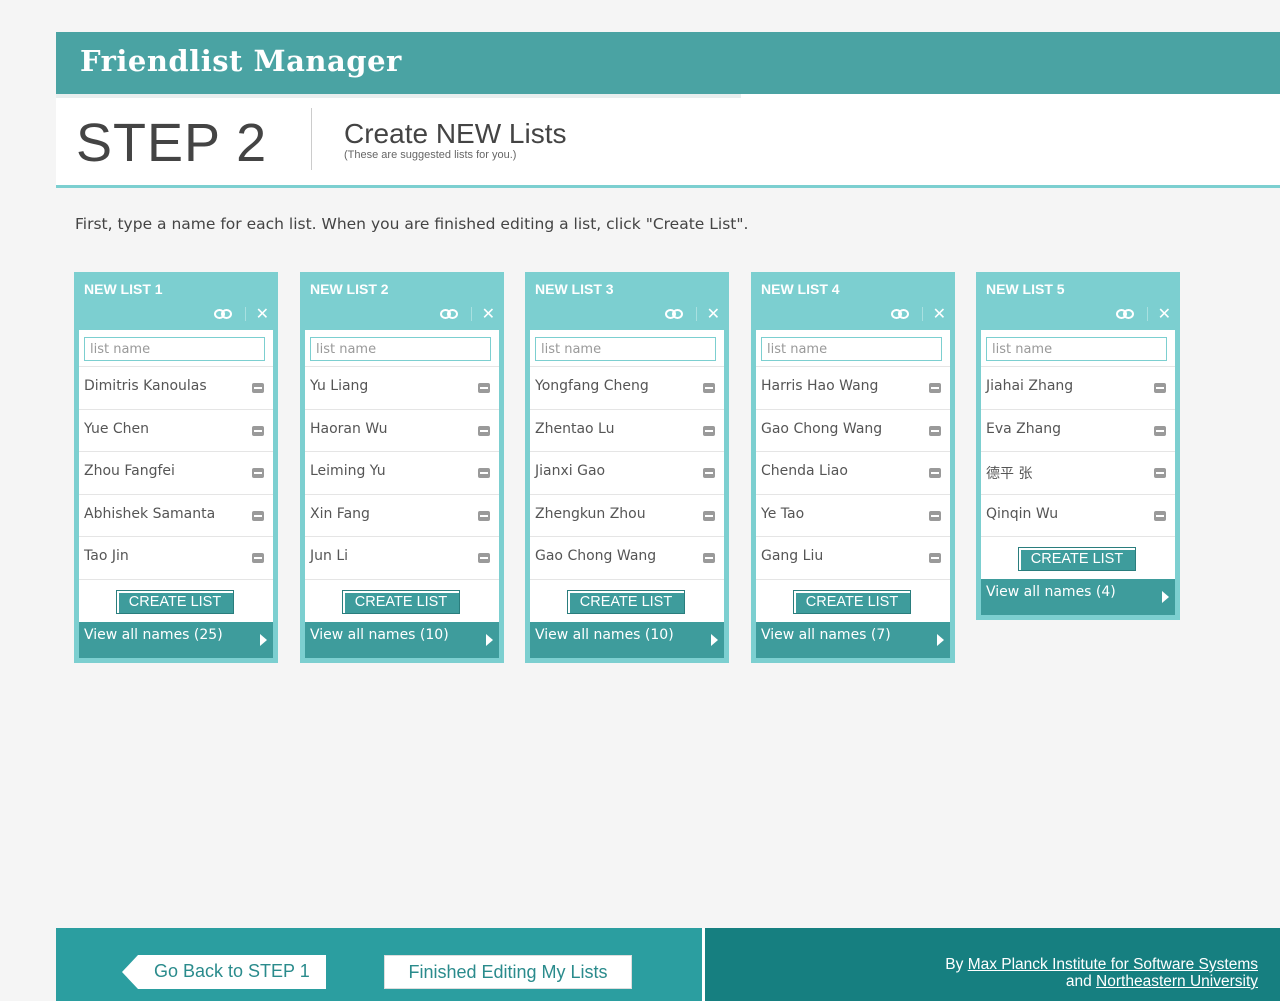 The height and width of the screenshot is (1001, 1280). What do you see at coordinates (826, 634) in the screenshot?
I see `view-all-label: View all names (7)` at bounding box center [826, 634].